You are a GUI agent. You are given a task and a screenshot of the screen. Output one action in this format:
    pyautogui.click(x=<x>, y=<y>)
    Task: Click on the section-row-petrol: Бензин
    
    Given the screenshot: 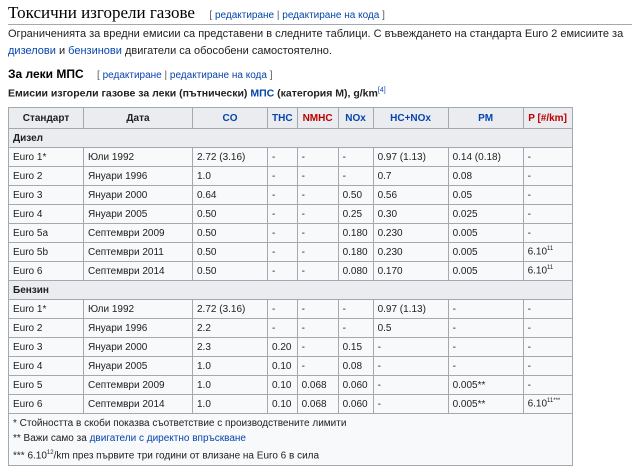 What is the action you would take?
    pyautogui.click(x=290, y=290)
    